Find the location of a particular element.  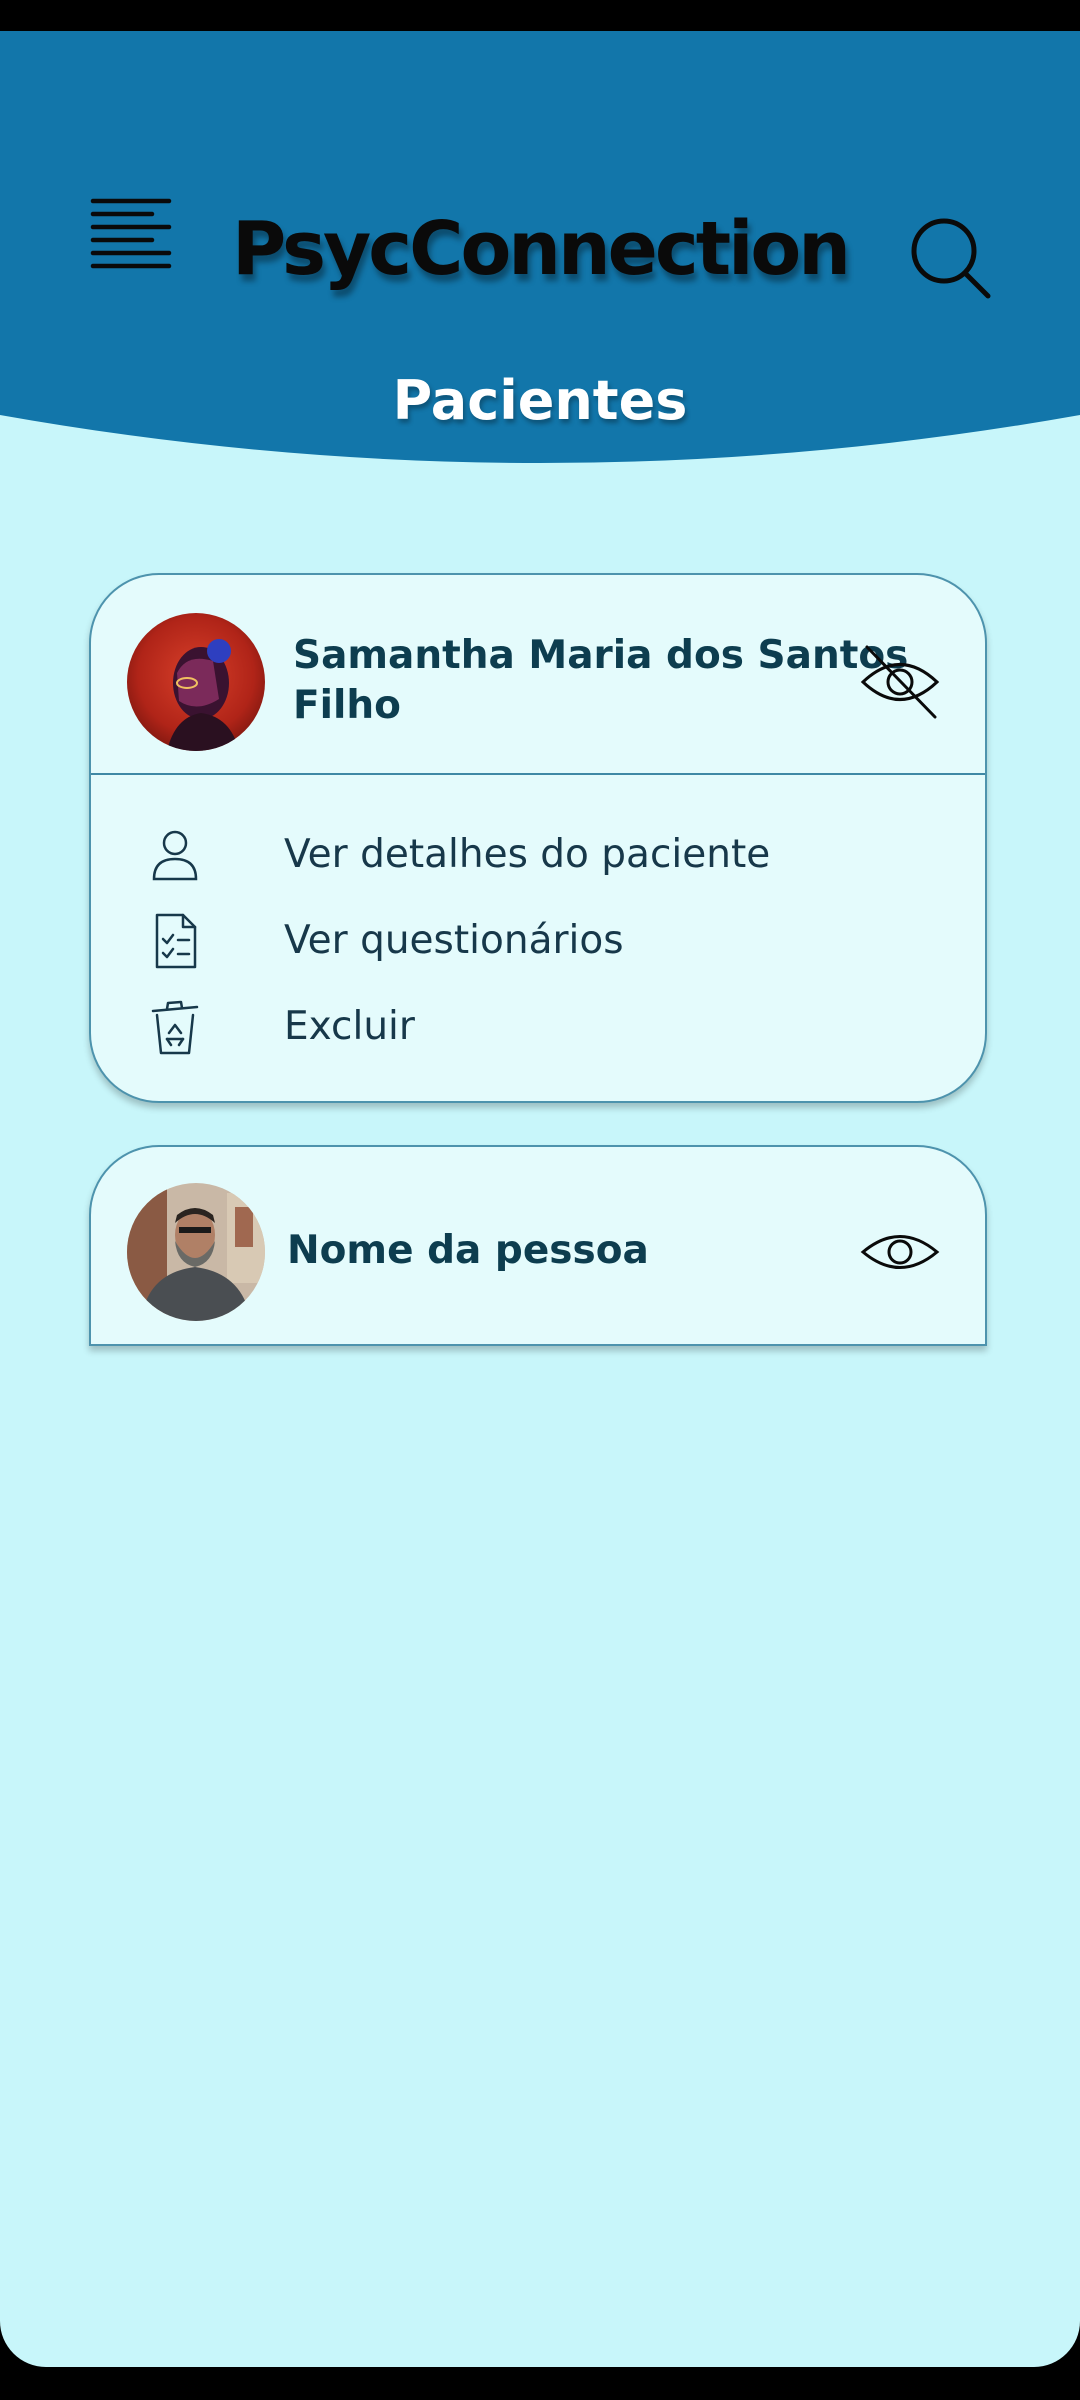

view-questionnaires-label: Ver questionários is located at coordinates (454, 940).